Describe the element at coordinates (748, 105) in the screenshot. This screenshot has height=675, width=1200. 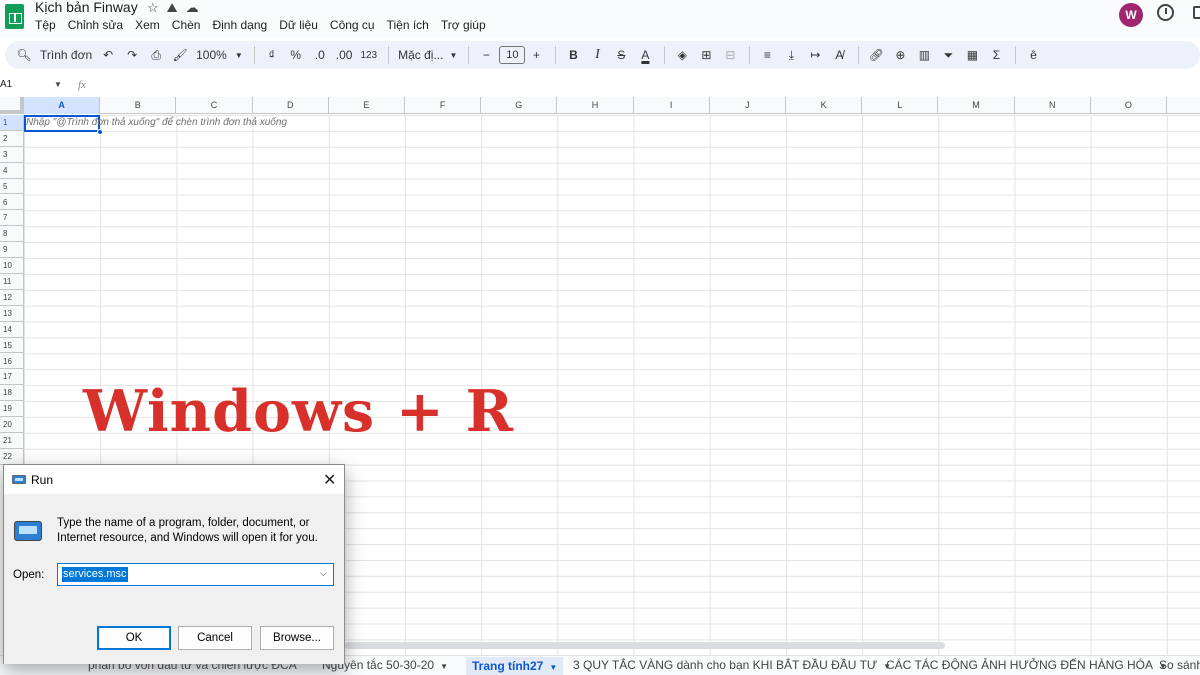
I see `column-header: J` at that location.